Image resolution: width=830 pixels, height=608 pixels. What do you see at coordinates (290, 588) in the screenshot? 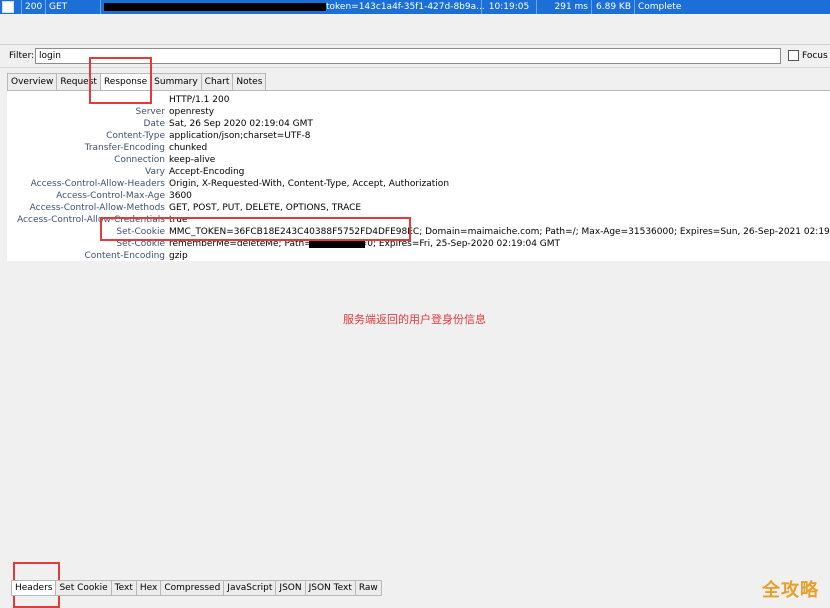
I see `tab-json: JSON` at bounding box center [290, 588].